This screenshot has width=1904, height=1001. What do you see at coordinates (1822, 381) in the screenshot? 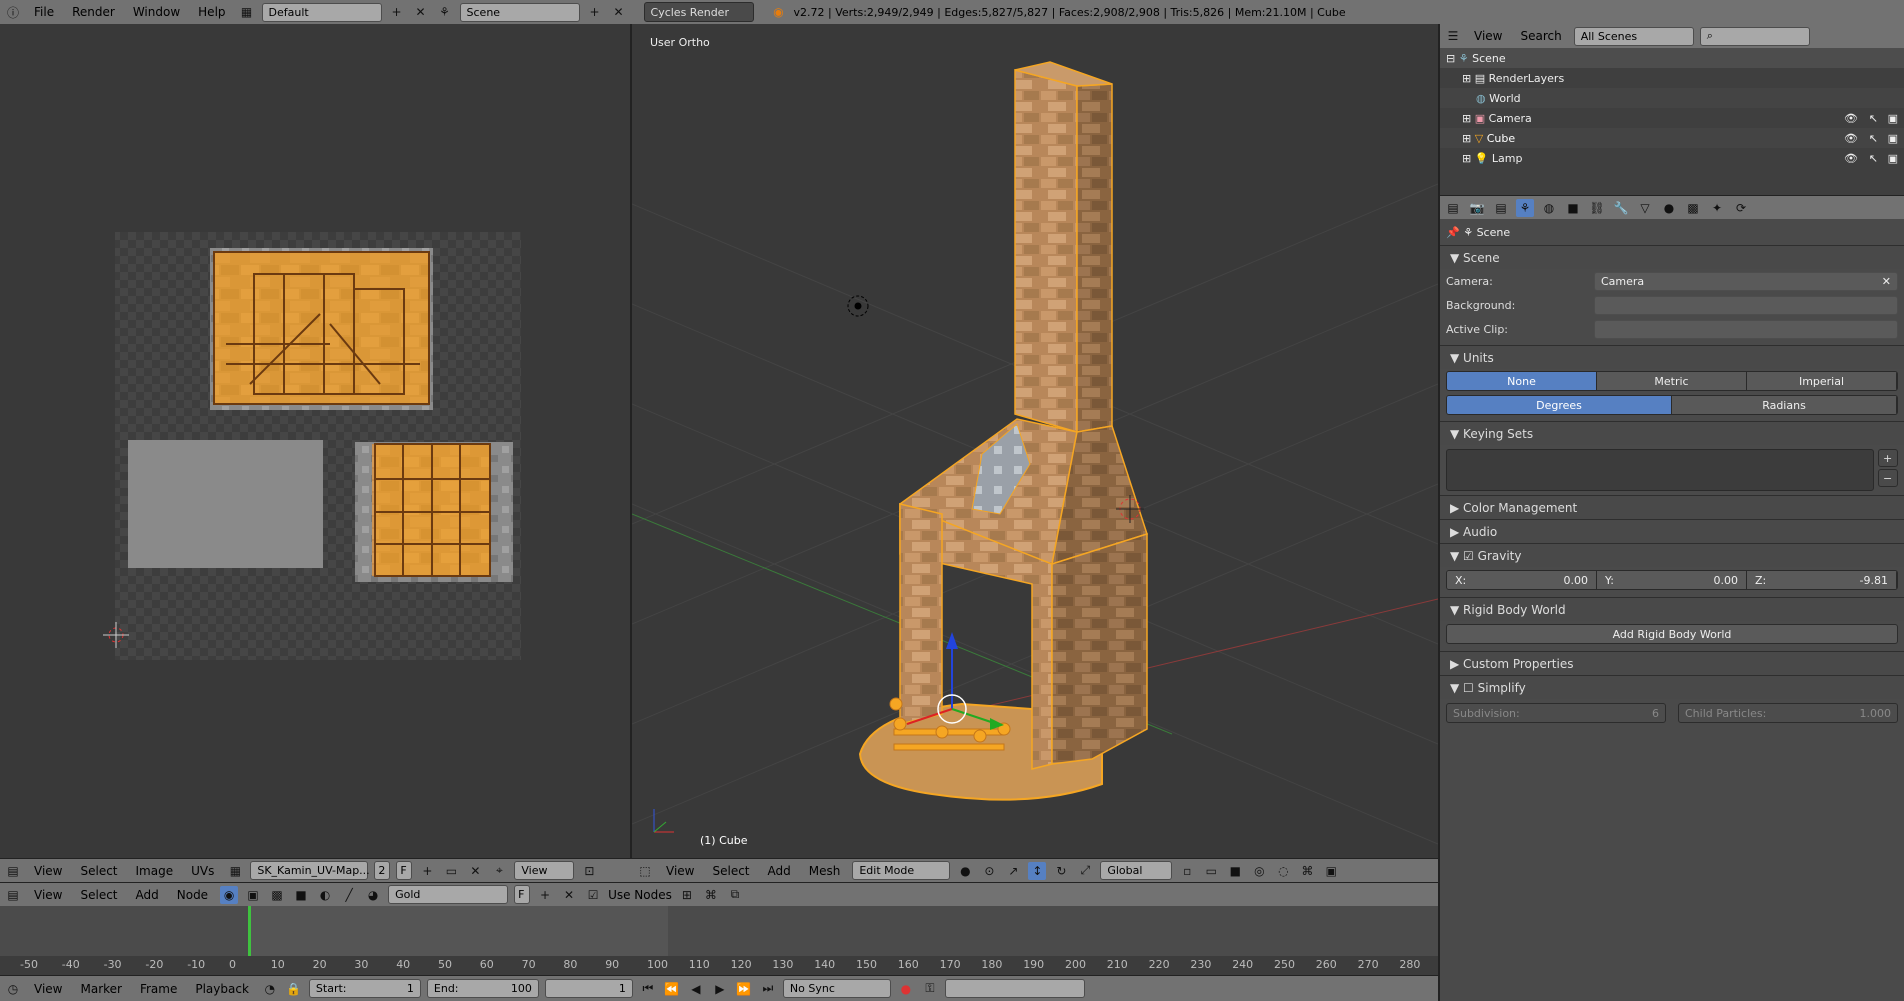
I see `unit-imperial-button: Imperial` at bounding box center [1822, 381].